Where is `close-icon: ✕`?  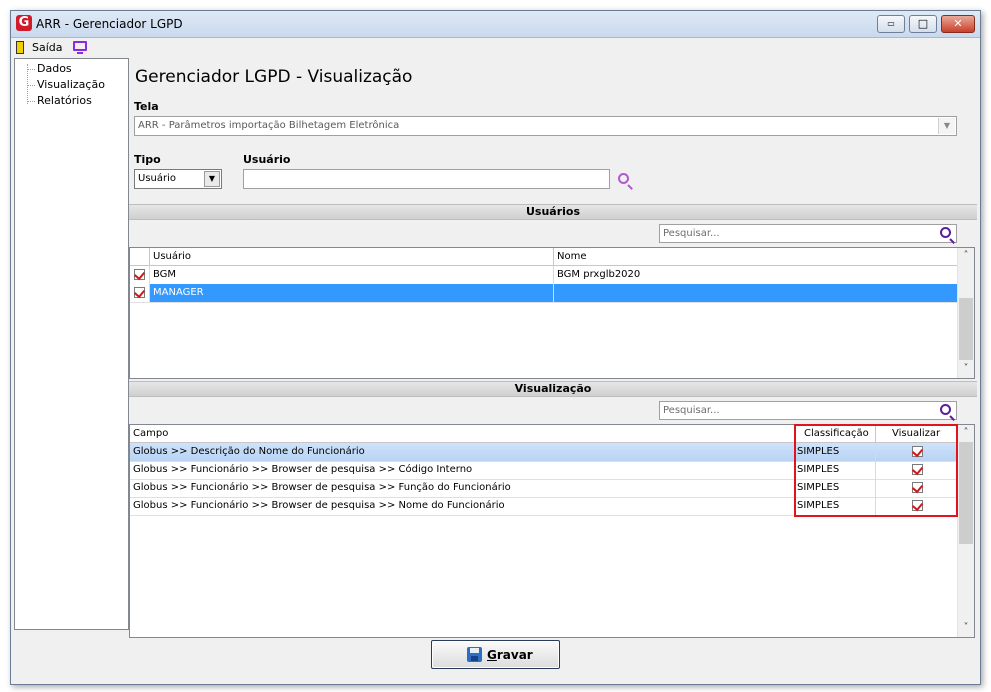 close-icon: ✕ is located at coordinates (958, 23).